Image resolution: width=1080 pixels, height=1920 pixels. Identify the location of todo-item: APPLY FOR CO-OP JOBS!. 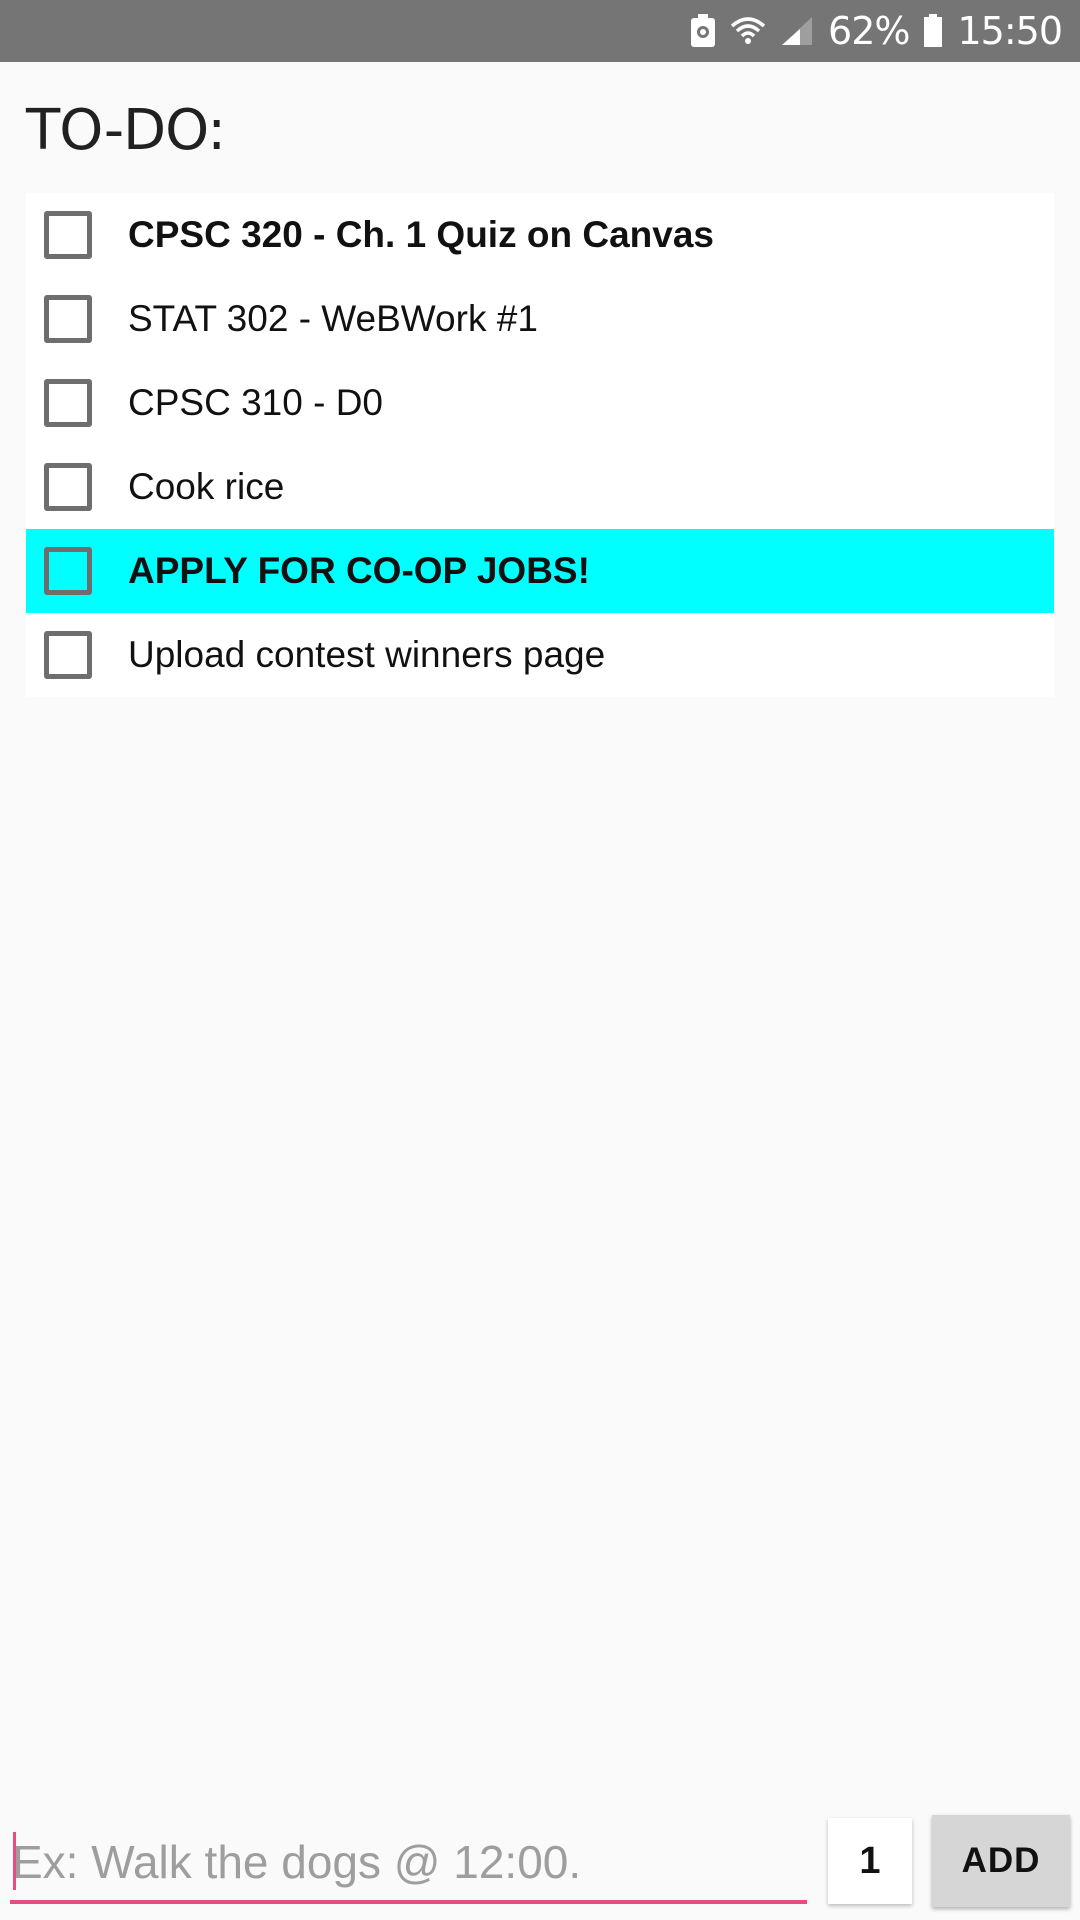
(540, 571).